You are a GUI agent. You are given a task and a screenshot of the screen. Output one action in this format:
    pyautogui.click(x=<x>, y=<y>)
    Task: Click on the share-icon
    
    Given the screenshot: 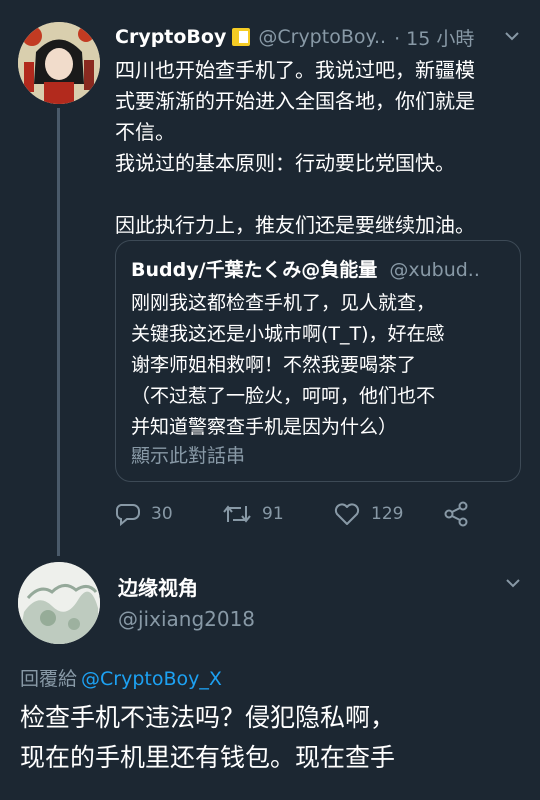 What is the action you would take?
    pyautogui.click(x=456, y=514)
    